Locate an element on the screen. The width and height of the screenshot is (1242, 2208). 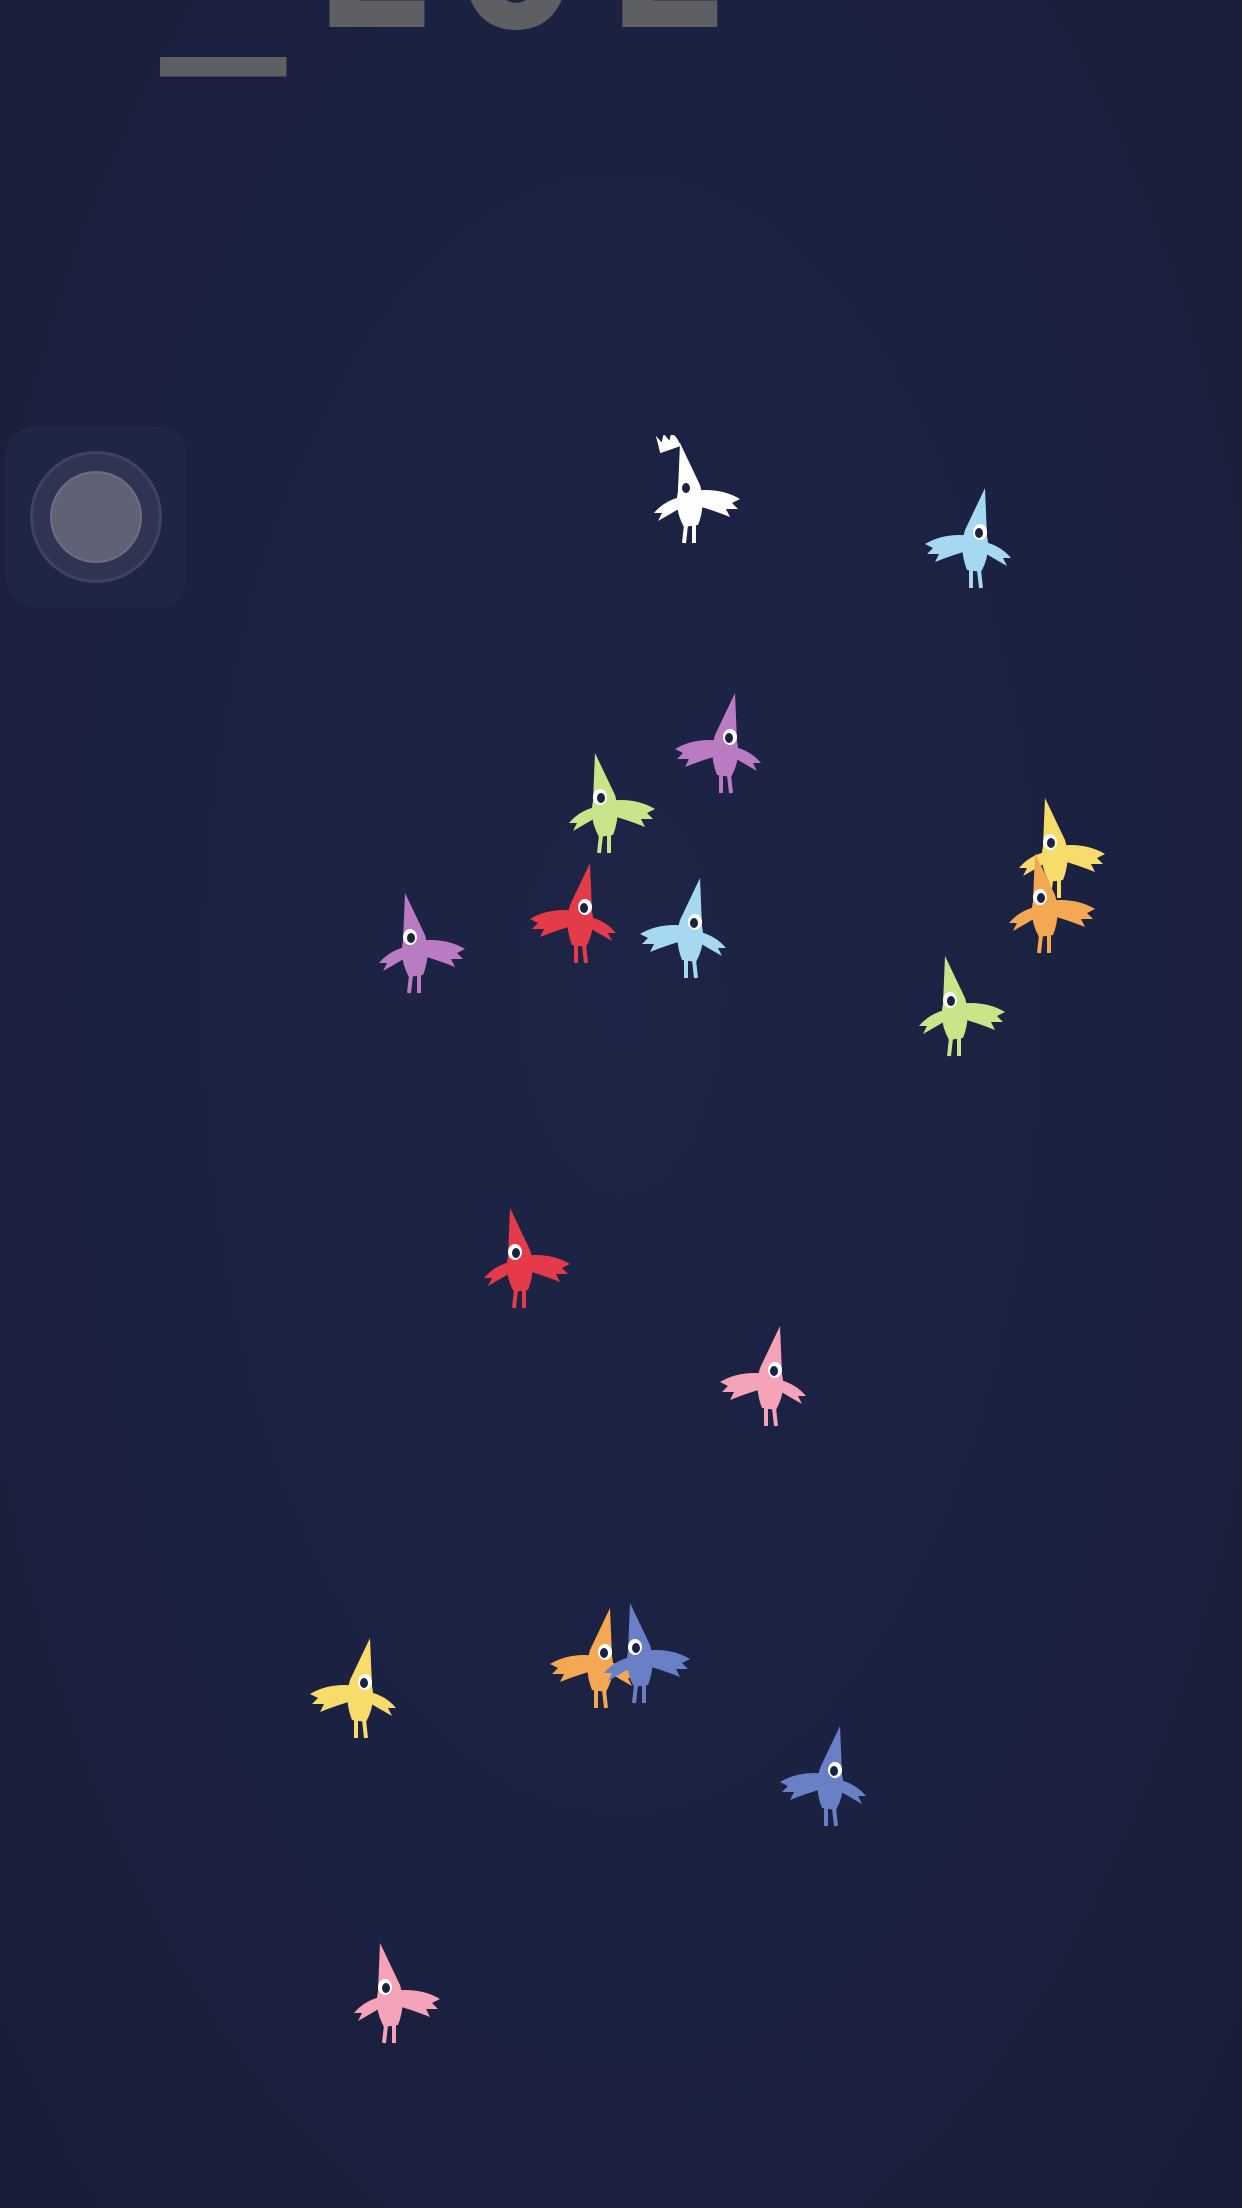
diamond-tile is located at coordinates (640, 60).